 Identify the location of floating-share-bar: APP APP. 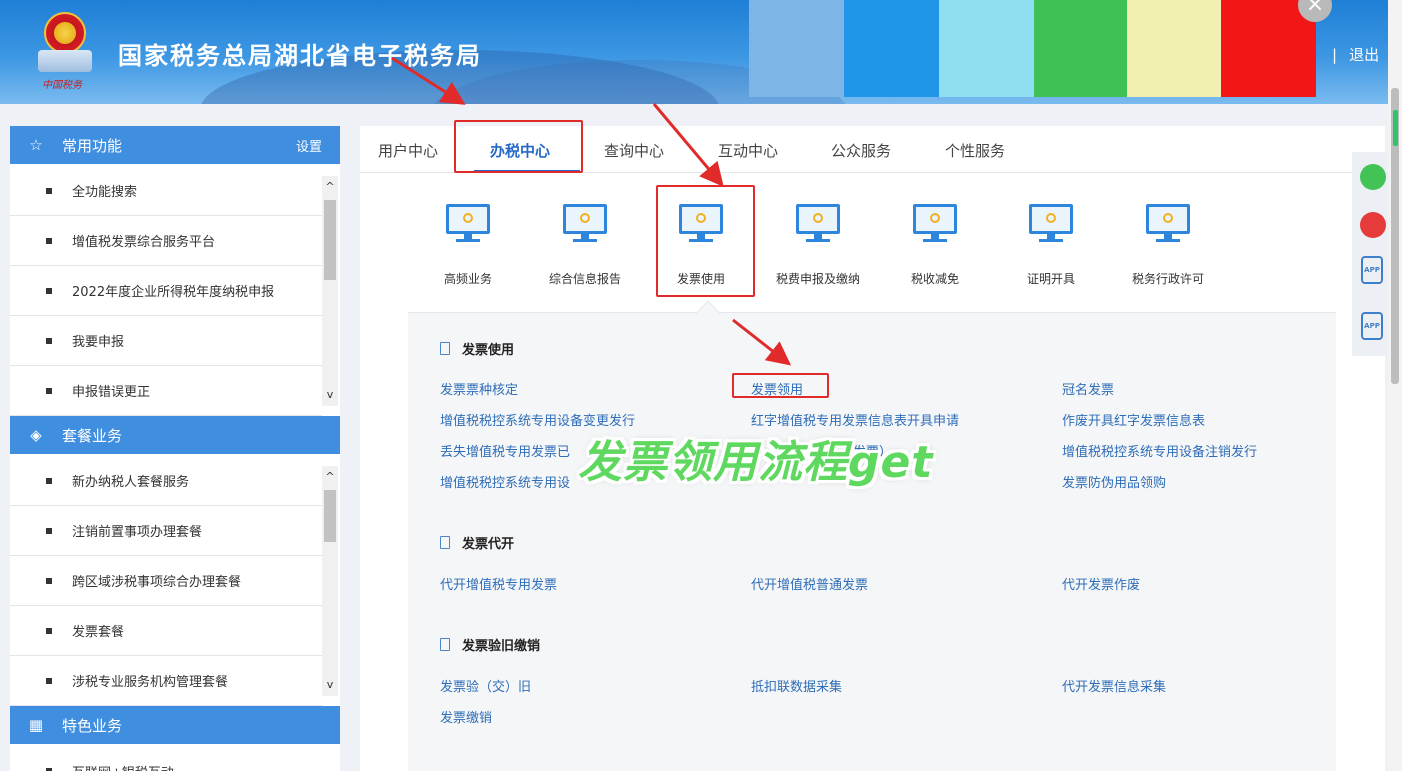
(1371, 254).